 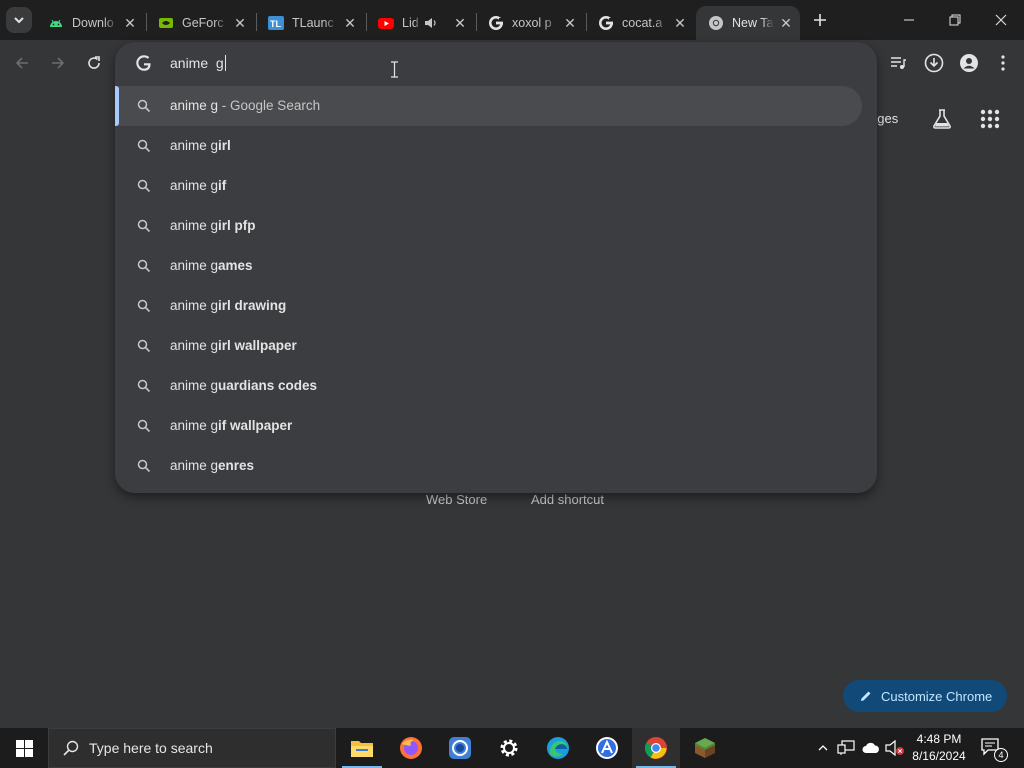 What do you see at coordinates (236, 465) in the screenshot?
I see `suggestion-completion: enres` at bounding box center [236, 465].